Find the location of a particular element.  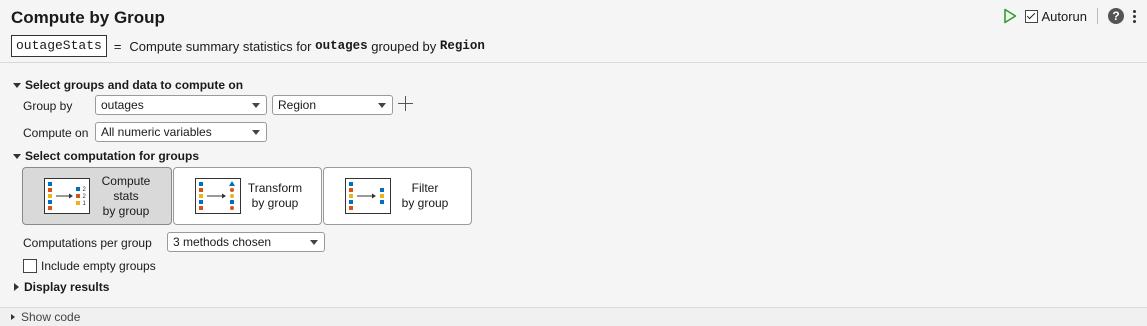

group-table-dropdown: outages is located at coordinates (181, 105).